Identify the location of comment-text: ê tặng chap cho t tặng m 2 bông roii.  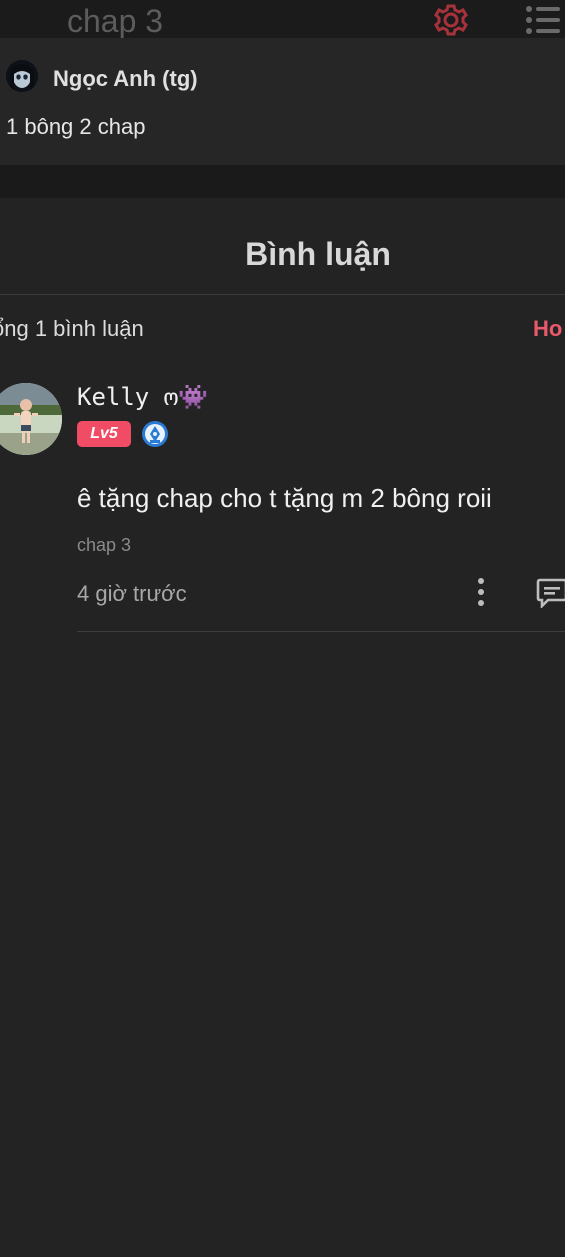
(284, 498).